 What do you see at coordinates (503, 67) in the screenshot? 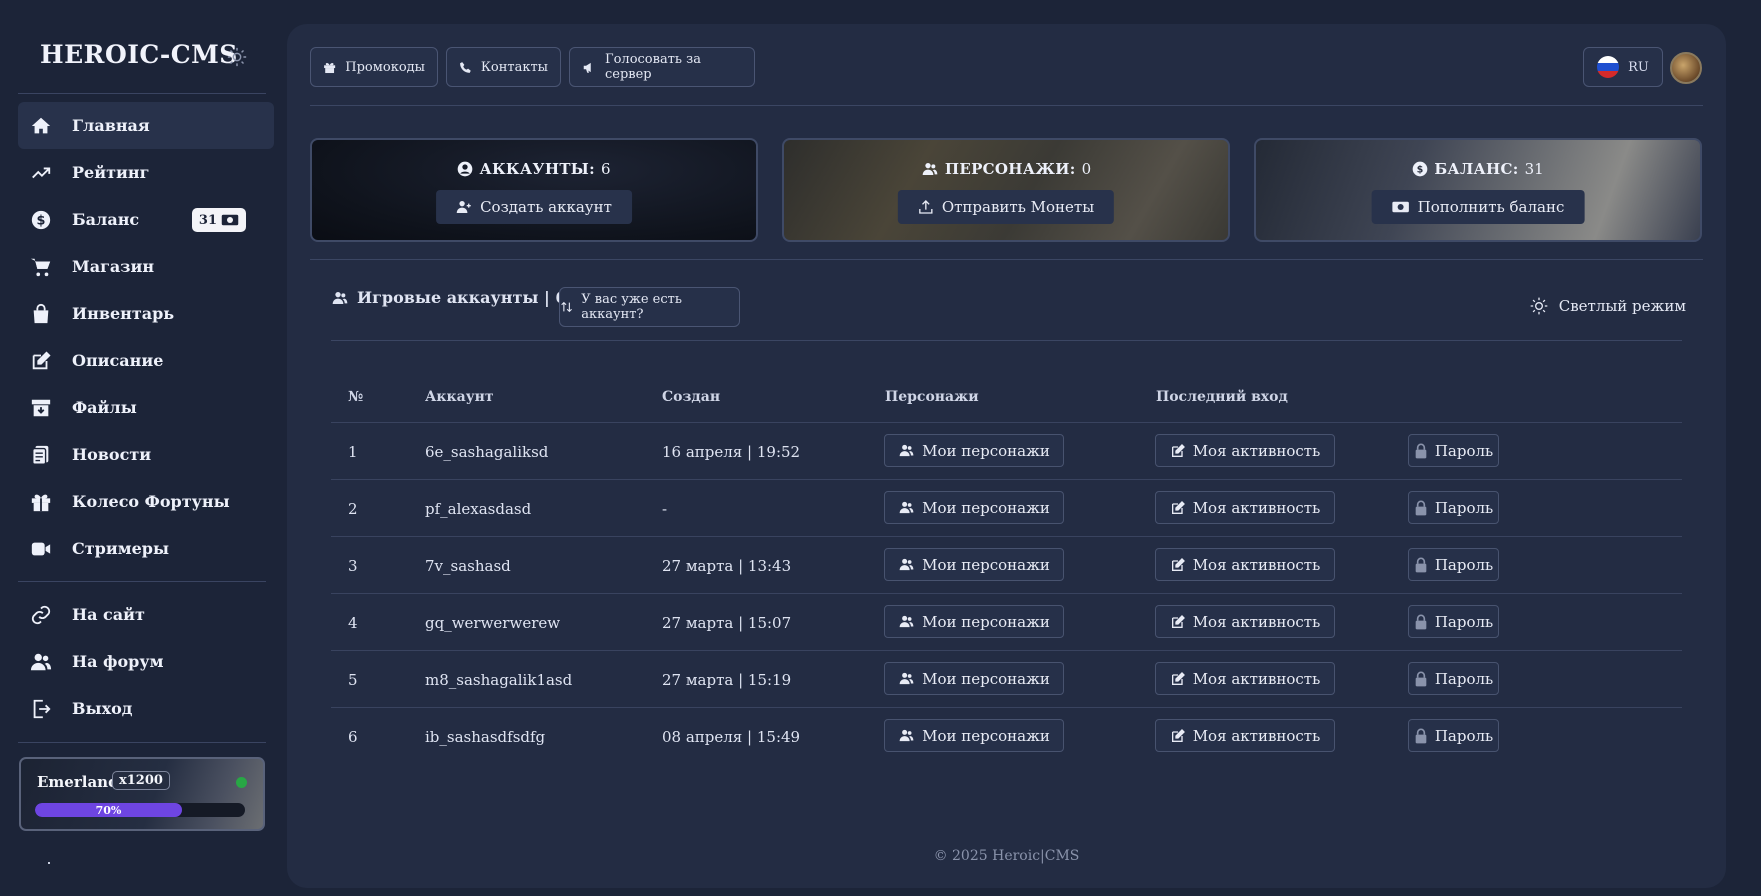
I see `contacts-button: Контакты` at bounding box center [503, 67].